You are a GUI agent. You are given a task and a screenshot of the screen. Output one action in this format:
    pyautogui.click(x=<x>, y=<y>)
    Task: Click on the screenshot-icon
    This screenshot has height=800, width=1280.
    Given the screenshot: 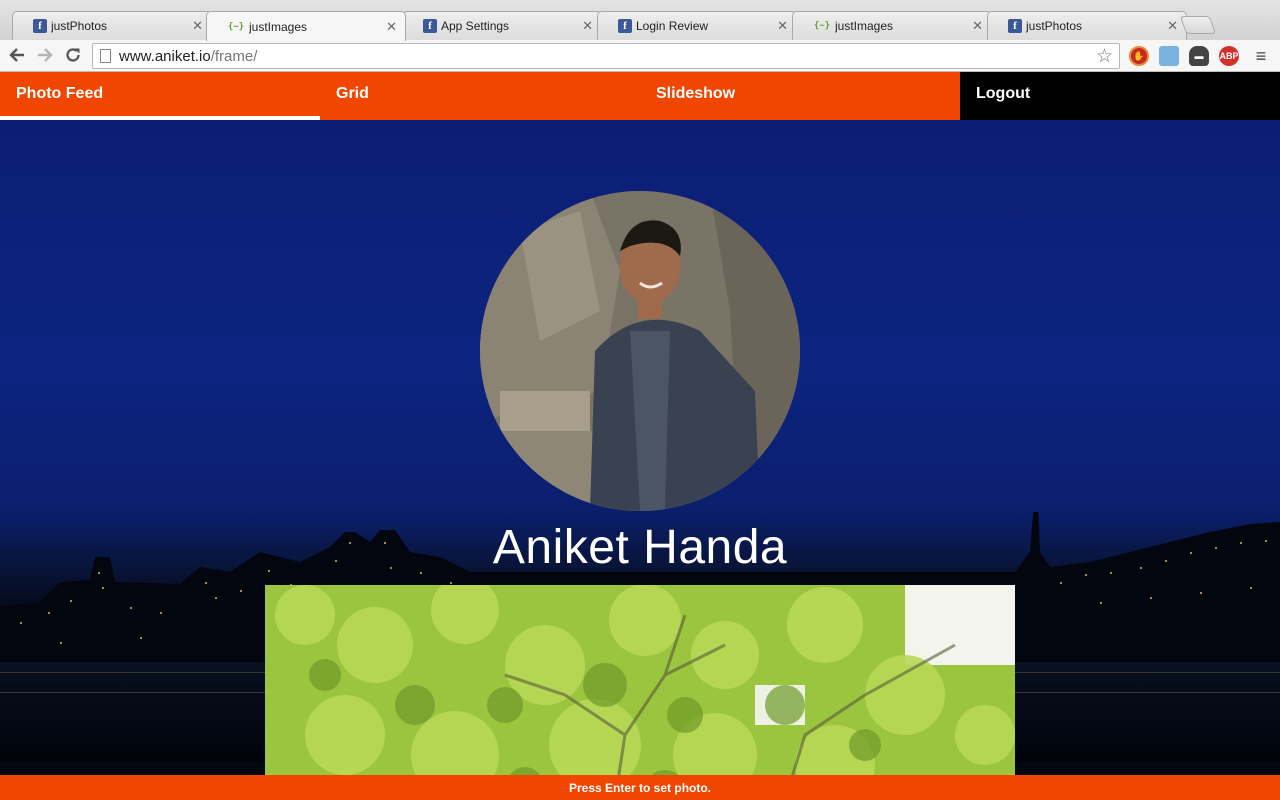 What is the action you would take?
    pyautogui.click(x=1169, y=56)
    